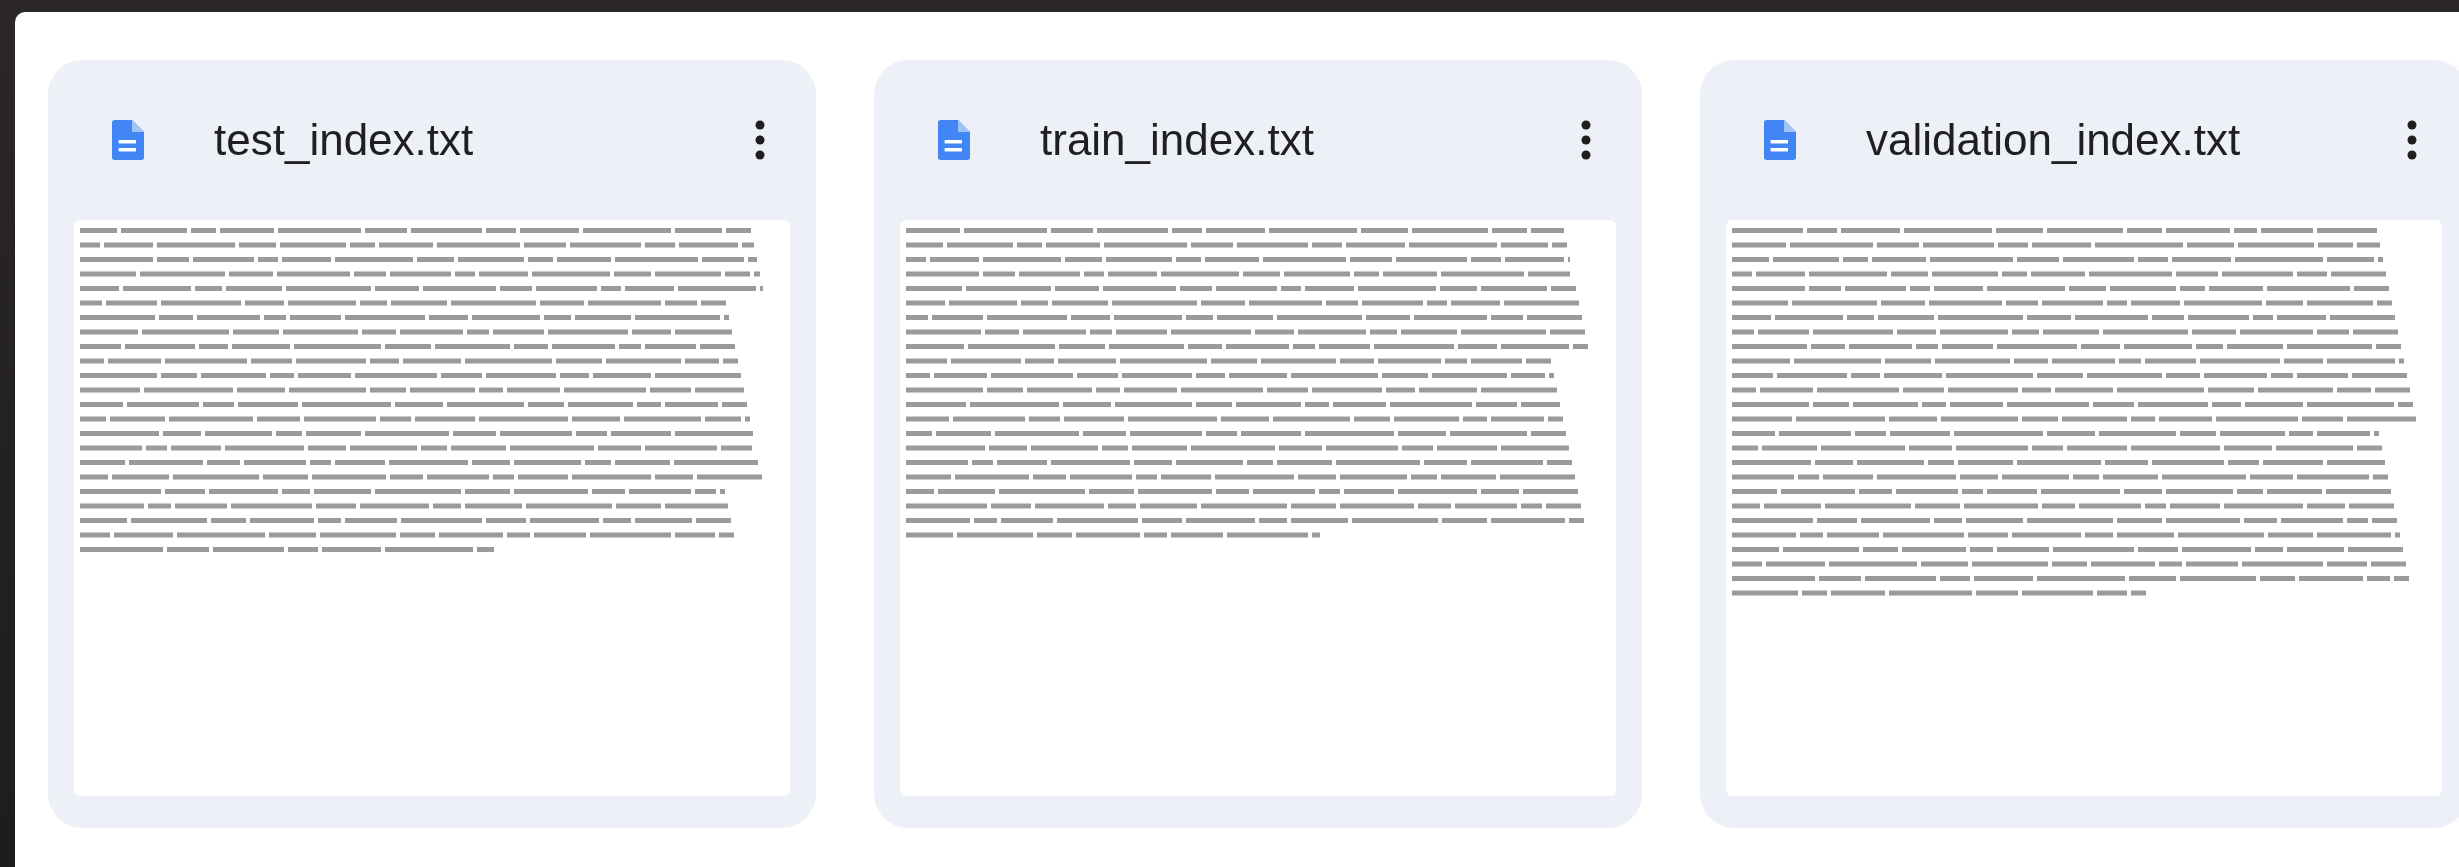 This screenshot has width=2459, height=867. What do you see at coordinates (1177, 140) in the screenshot?
I see `file-name: train_index.txt` at bounding box center [1177, 140].